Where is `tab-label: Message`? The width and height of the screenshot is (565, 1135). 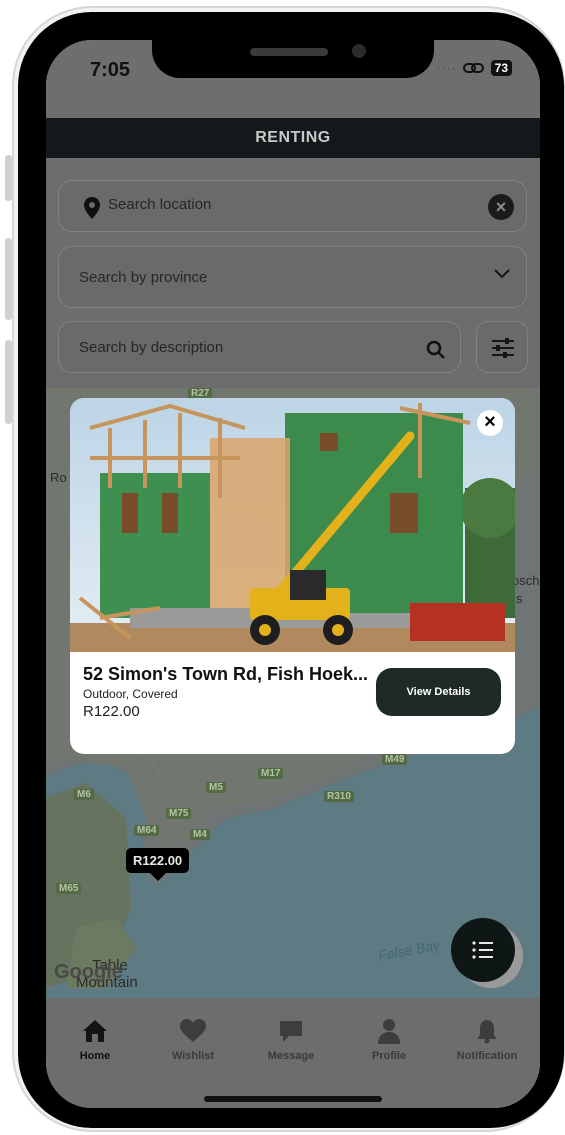
tab-label: Message is located at coordinates (291, 1056).